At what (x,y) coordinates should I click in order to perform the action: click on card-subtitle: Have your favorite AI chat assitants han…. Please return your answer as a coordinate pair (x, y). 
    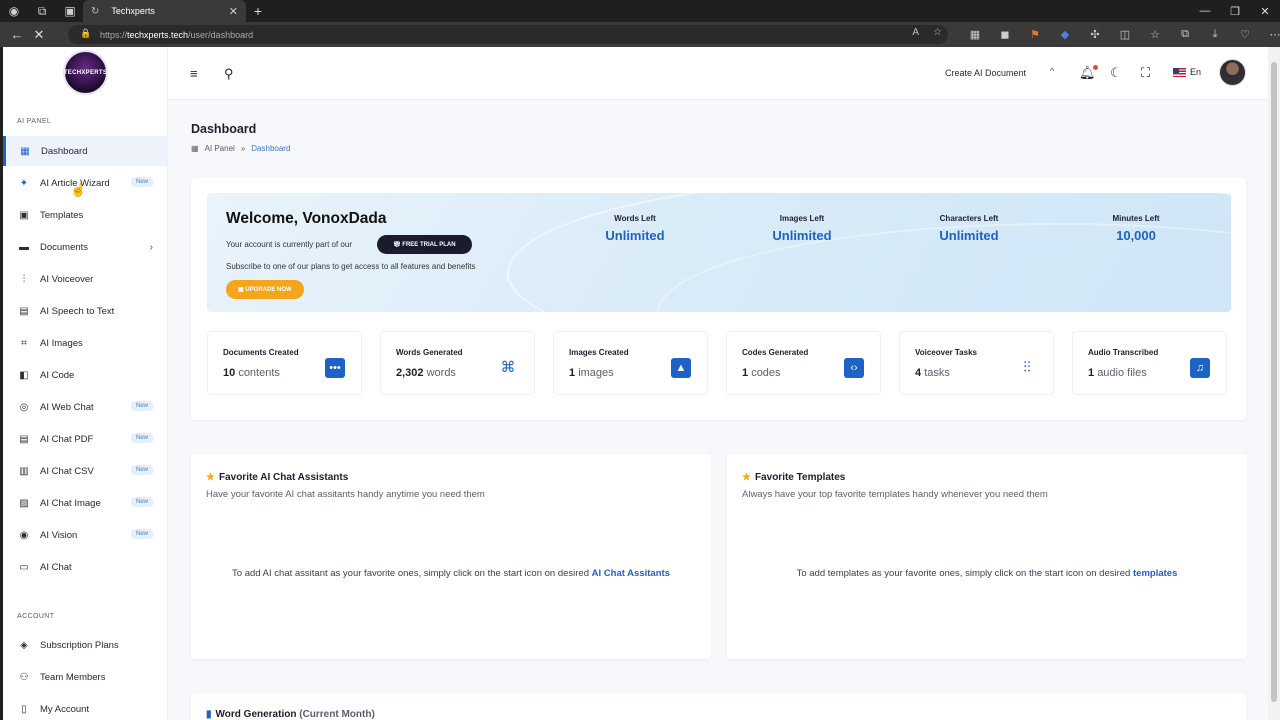
    Looking at the image, I should click on (345, 494).